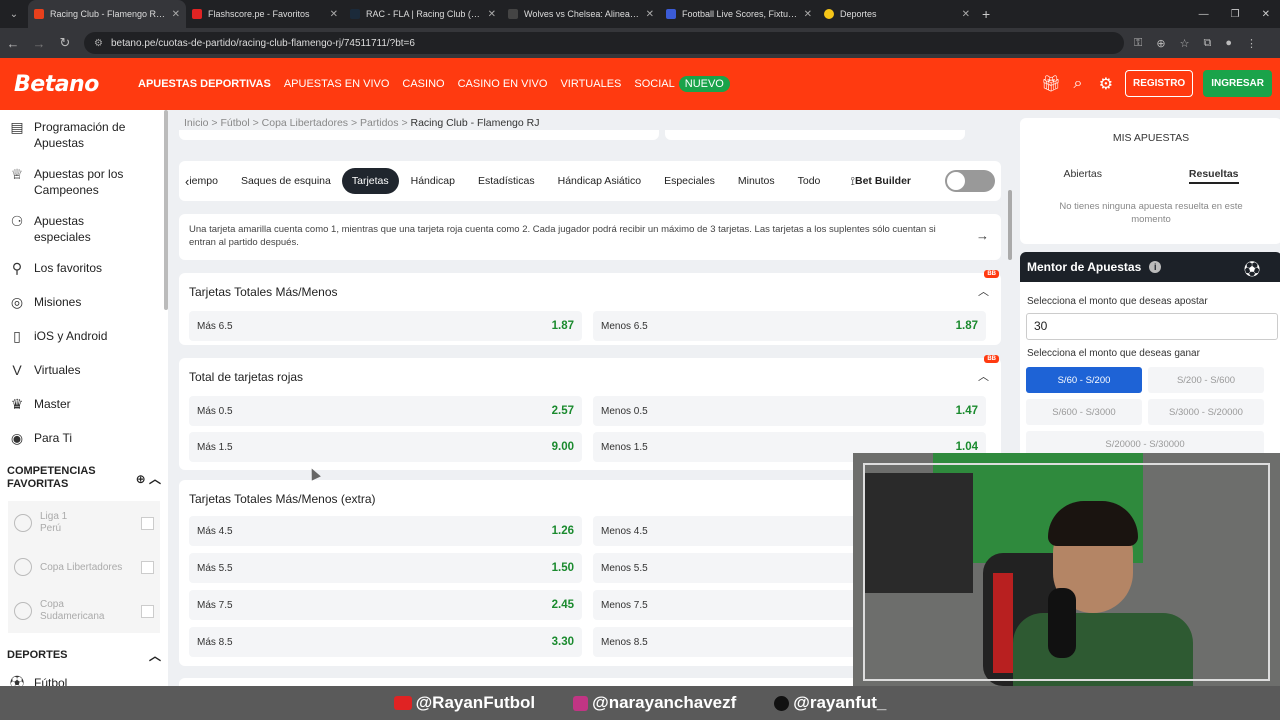  Describe the element at coordinates (1082, 176) in the screenshot. I see `tab-abiertas: Abiertas` at that location.